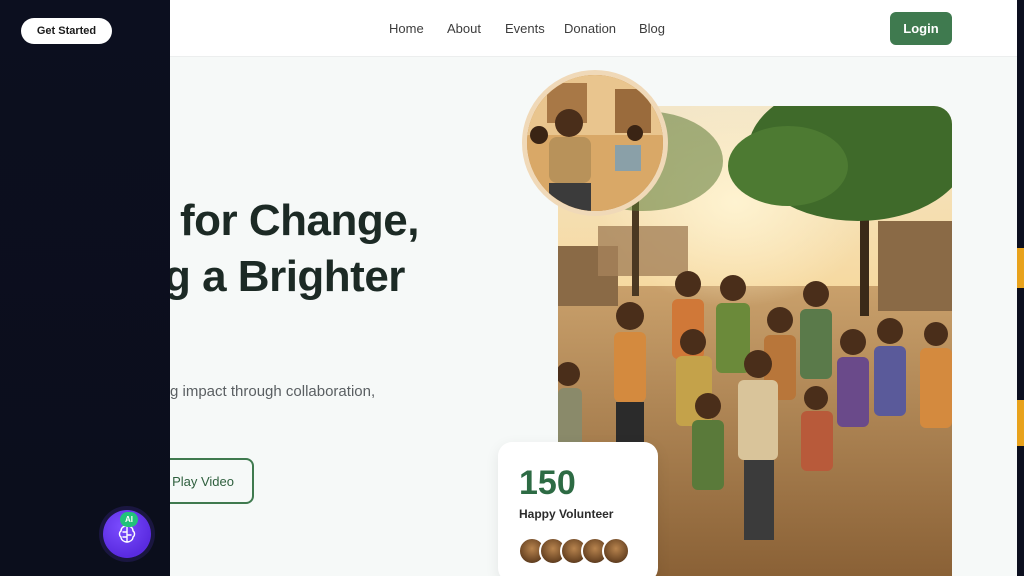  Describe the element at coordinates (566, 514) in the screenshot. I see `volunteer-label: Happy Volunteer` at that location.